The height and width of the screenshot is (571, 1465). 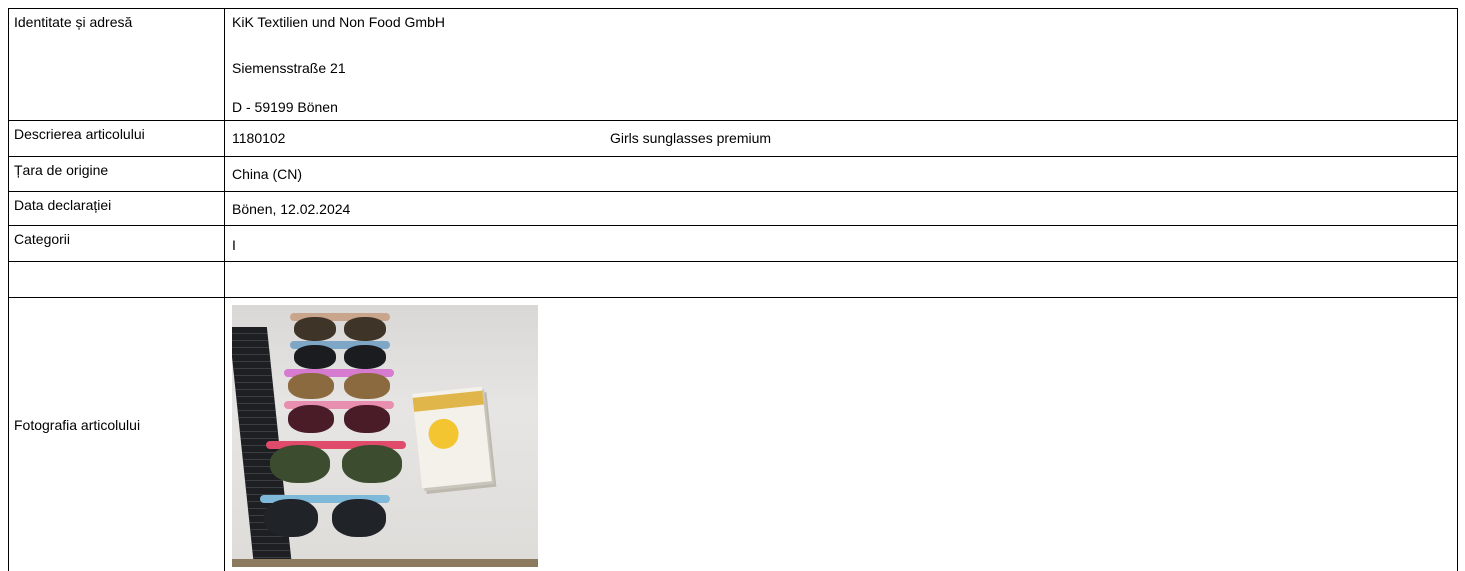 What do you see at coordinates (285, 107) in the screenshot?
I see `postal-city: D - 59199 Bönen` at bounding box center [285, 107].